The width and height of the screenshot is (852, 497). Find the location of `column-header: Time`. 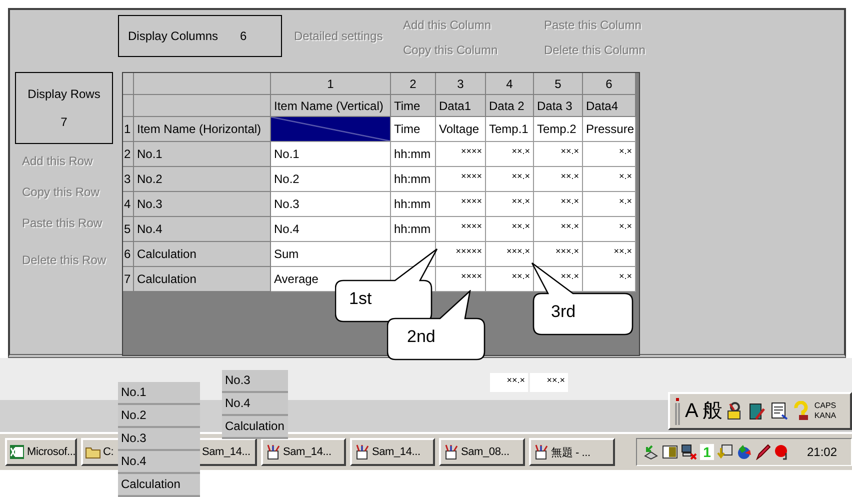

column-header: Time is located at coordinates (413, 106).